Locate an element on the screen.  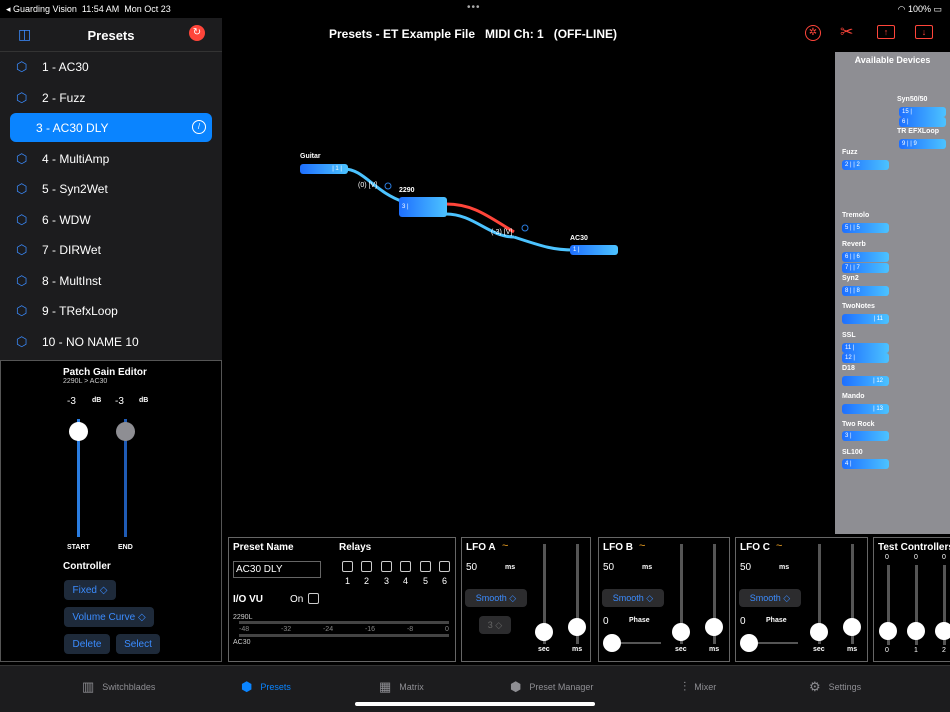
lfo-b-phase-thumb is located at coordinates (612, 643).